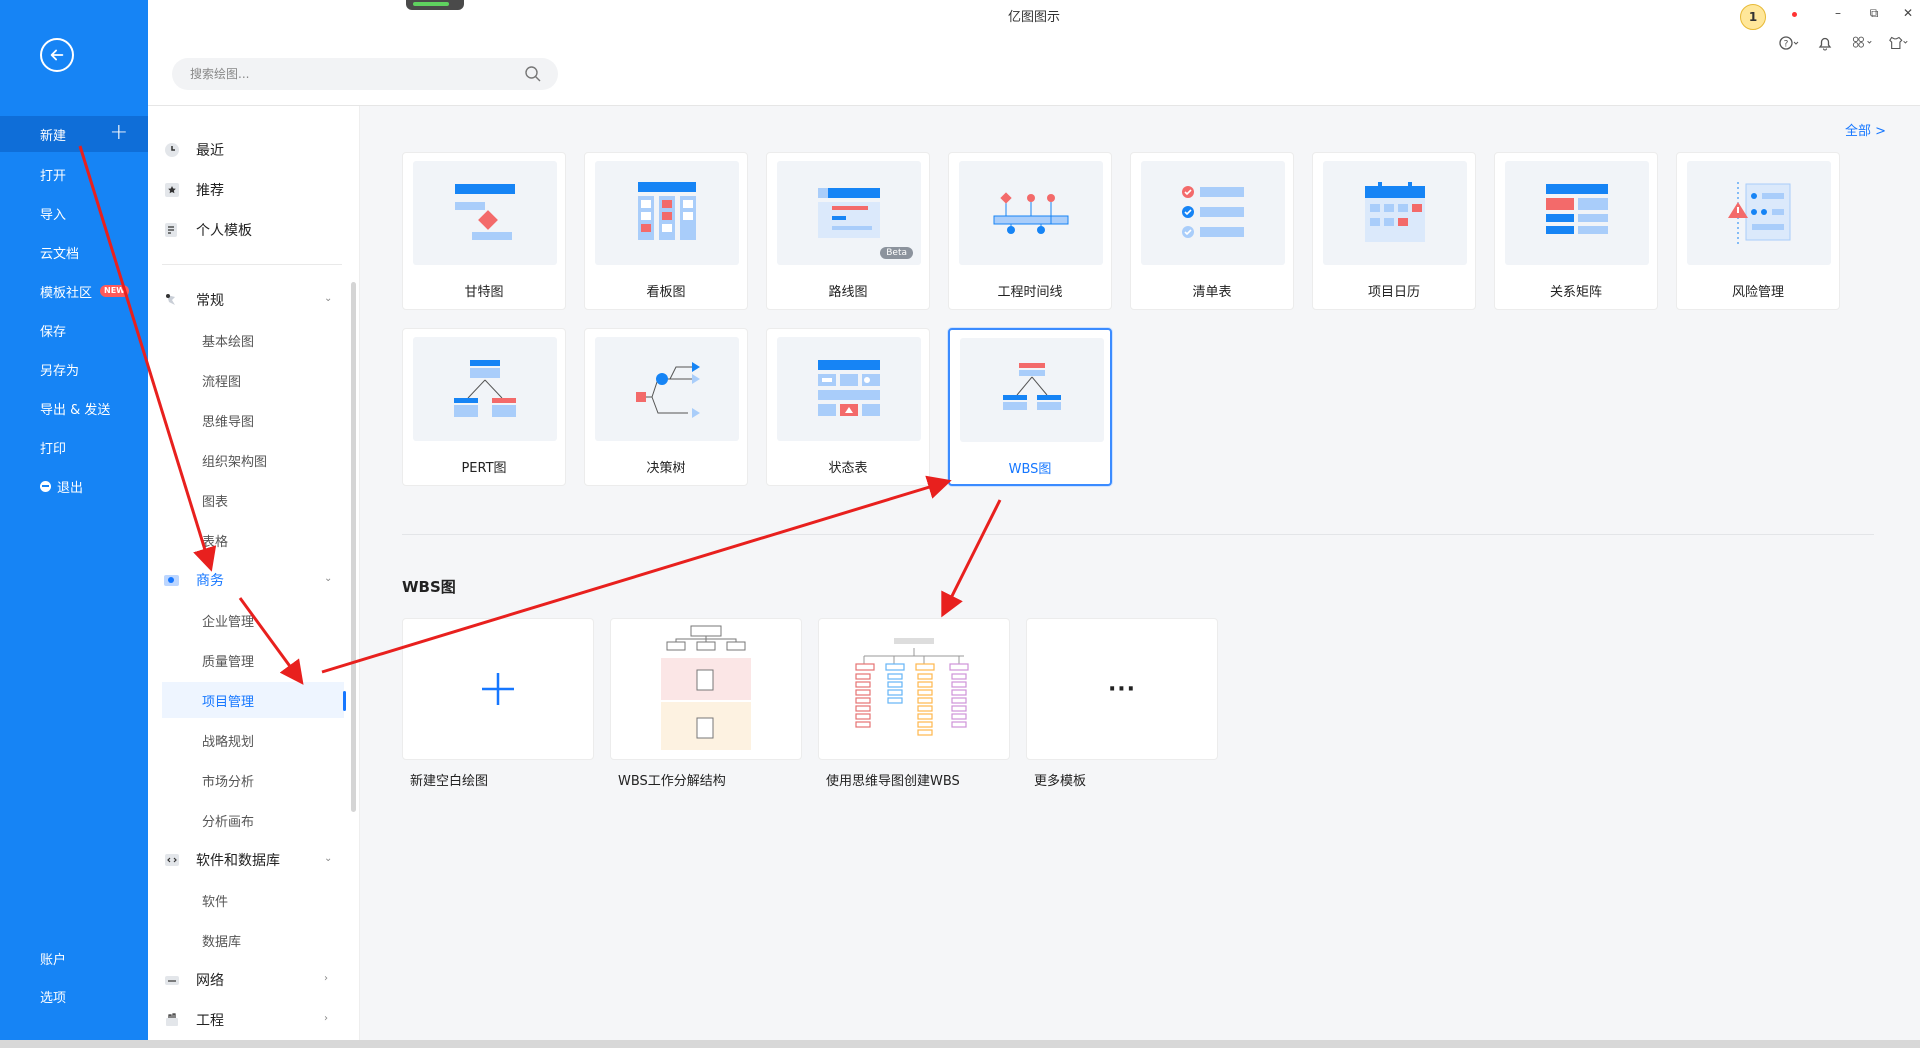 This screenshot has height=1048, width=1920. What do you see at coordinates (228, 422) in the screenshot?
I see `subcategory-label: 思维导图` at bounding box center [228, 422].